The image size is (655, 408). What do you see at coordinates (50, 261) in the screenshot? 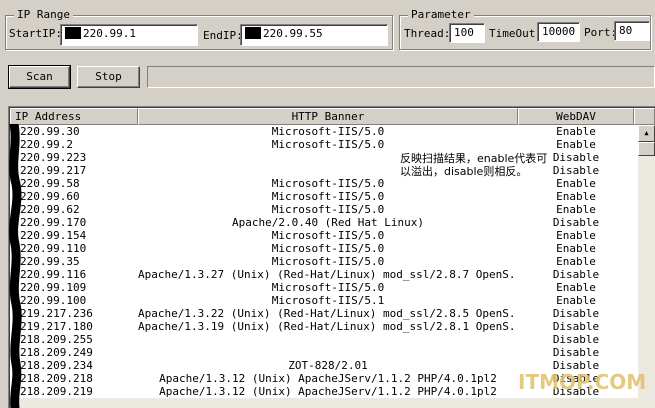
I see `ip-cell: 220.99.35` at bounding box center [50, 261].